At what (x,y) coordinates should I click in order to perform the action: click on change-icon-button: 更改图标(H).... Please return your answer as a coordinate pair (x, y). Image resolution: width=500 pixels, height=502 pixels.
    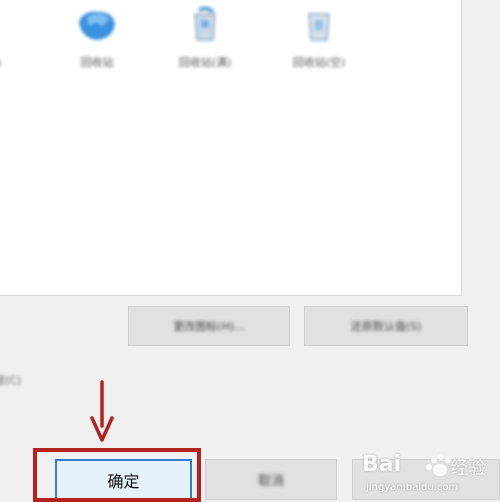
    Looking at the image, I should click on (209, 326).